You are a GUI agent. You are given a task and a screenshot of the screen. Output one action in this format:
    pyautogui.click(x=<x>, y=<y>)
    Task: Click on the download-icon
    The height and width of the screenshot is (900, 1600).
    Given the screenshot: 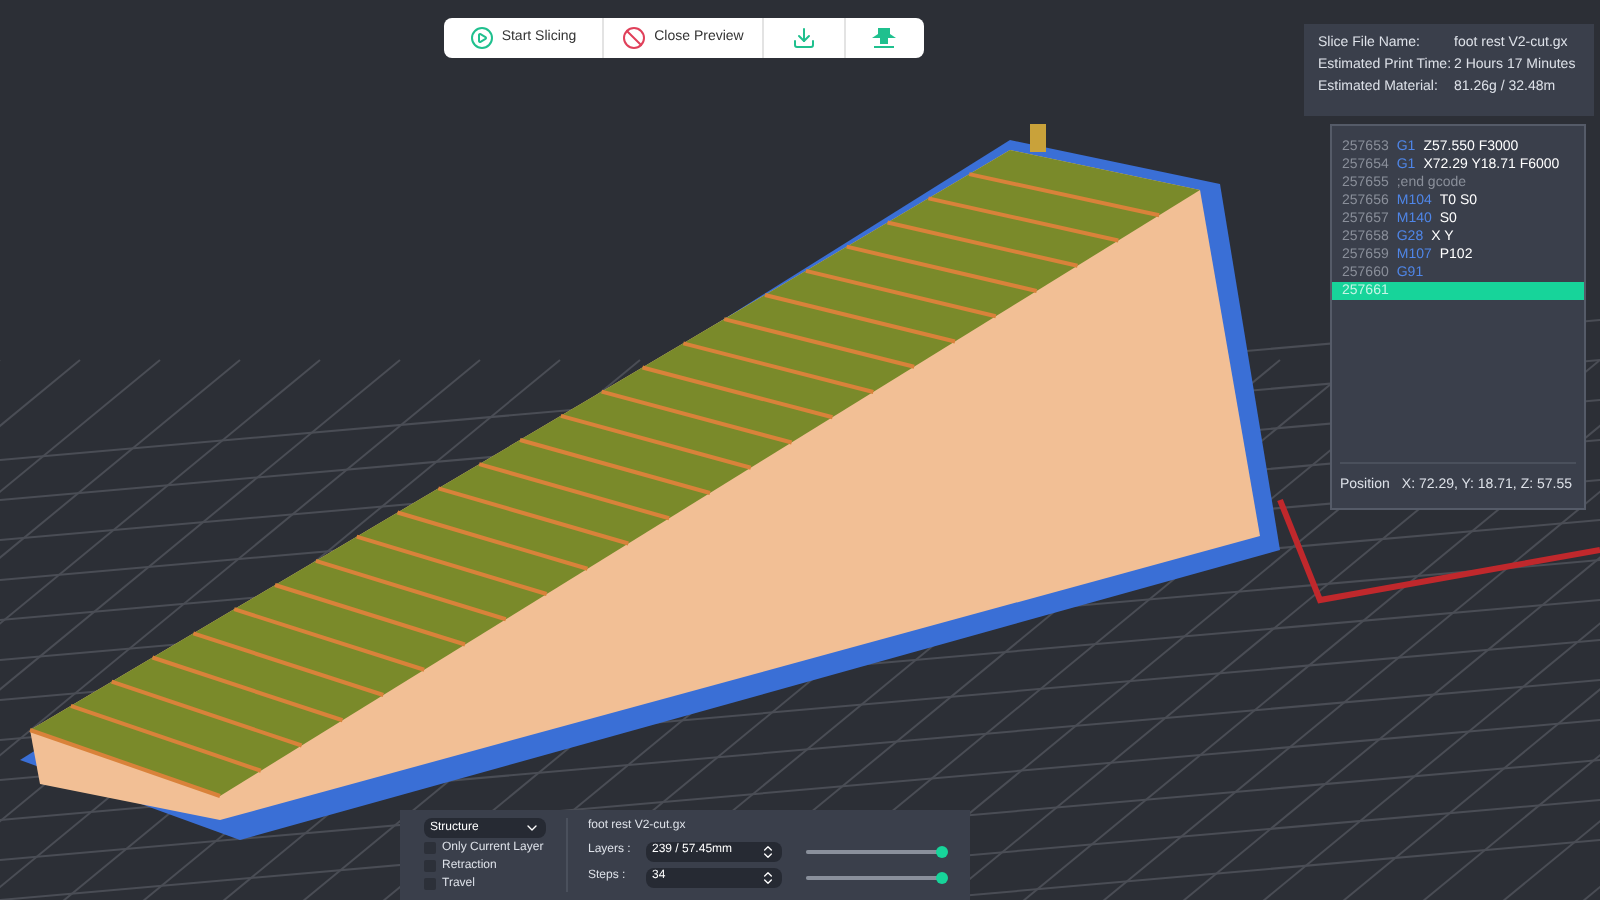 What is the action you would take?
    pyautogui.click(x=803, y=38)
    